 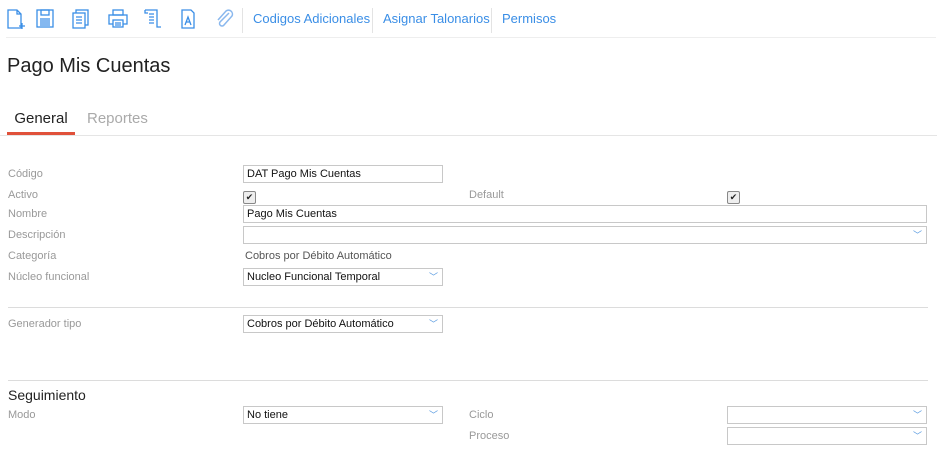 I want to click on page-title: Pago Mis Cuentas, so click(x=89, y=66).